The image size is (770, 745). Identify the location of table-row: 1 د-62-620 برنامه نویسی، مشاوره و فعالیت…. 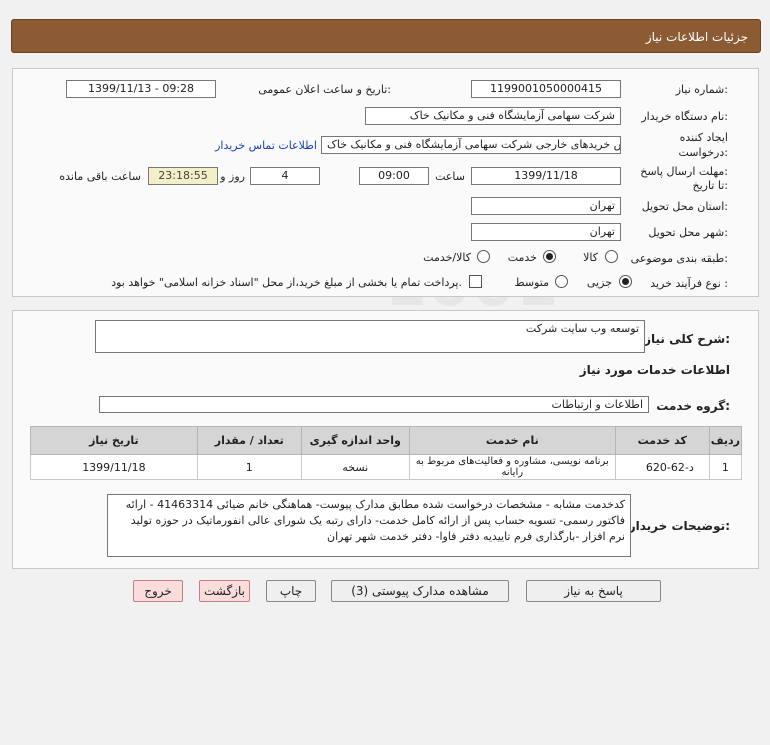
(386, 467).